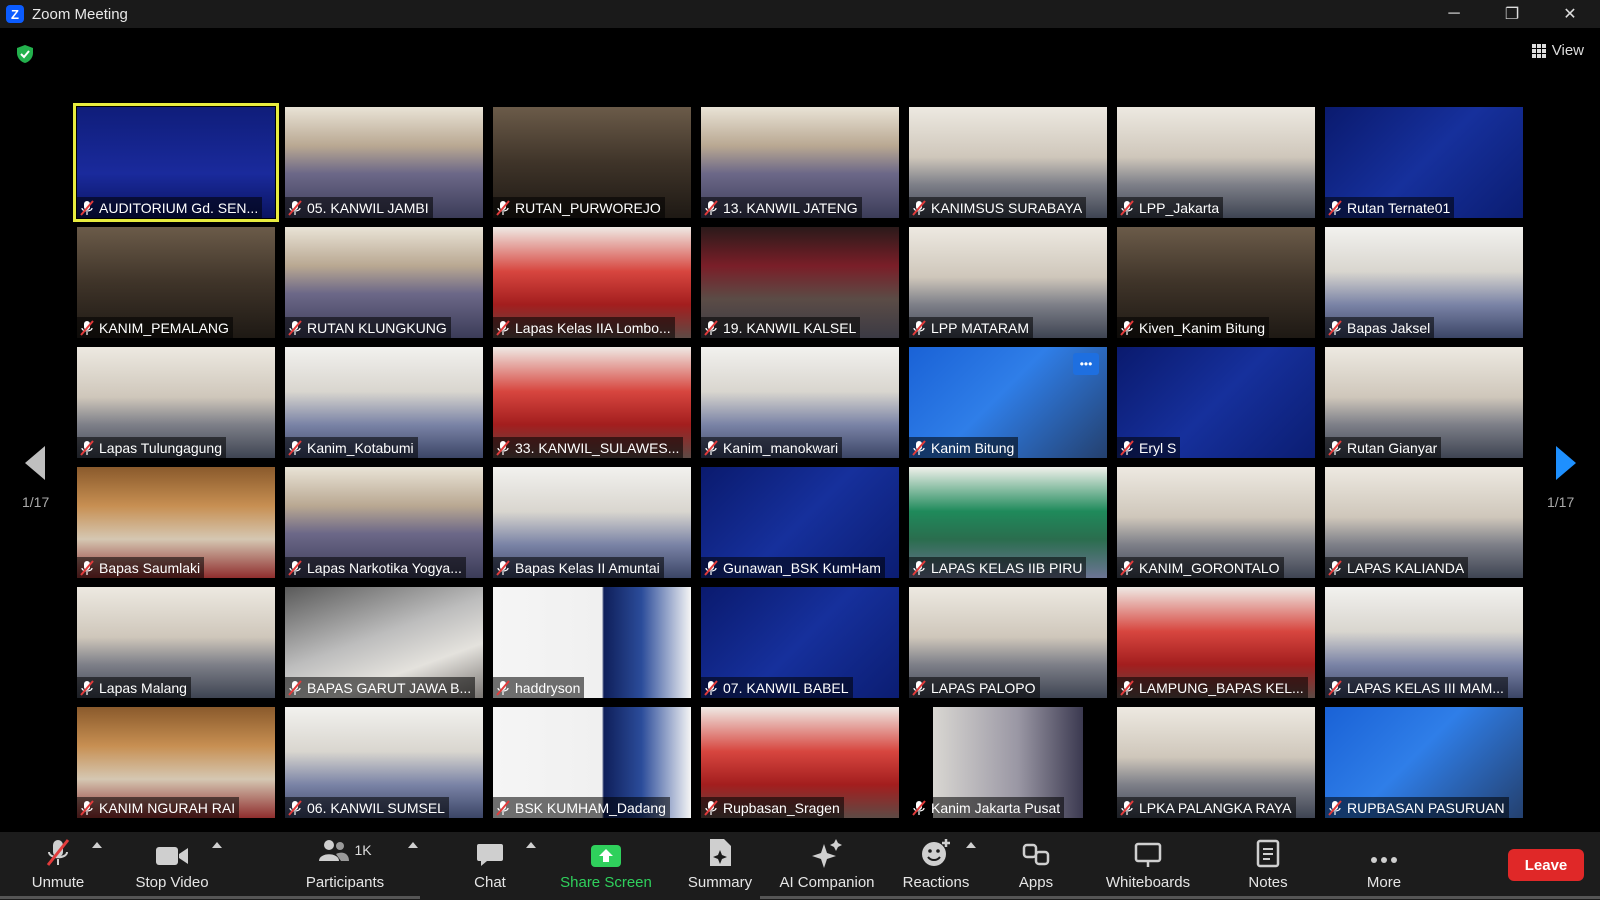  I want to click on participant-video-tile: Kanim_manokwari, so click(800, 402).